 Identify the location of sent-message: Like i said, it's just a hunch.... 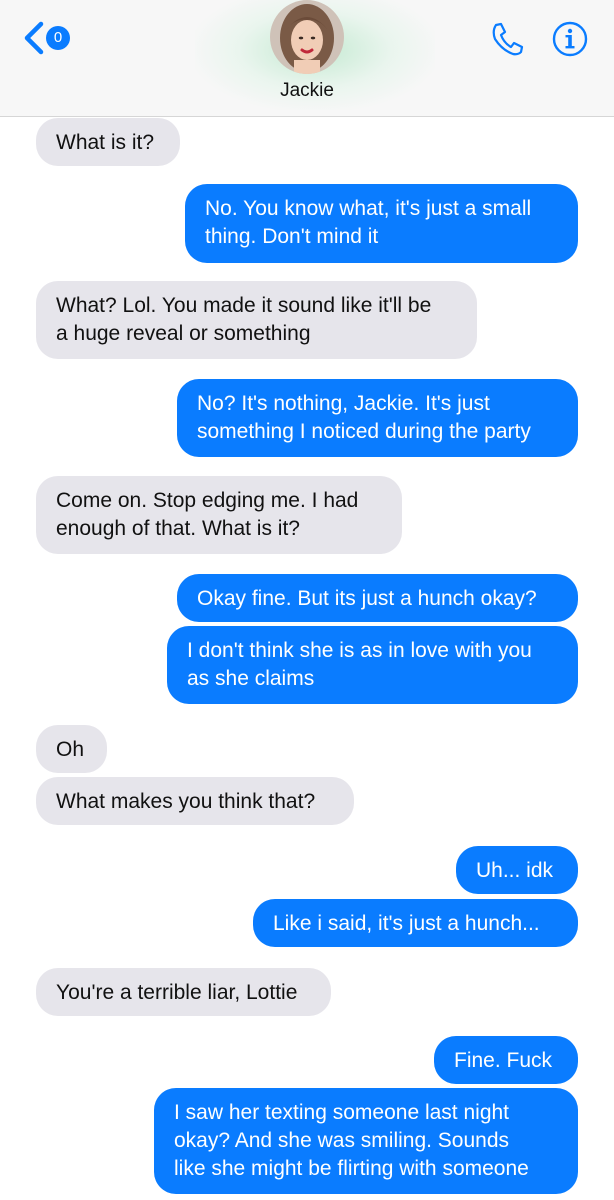
(415, 923).